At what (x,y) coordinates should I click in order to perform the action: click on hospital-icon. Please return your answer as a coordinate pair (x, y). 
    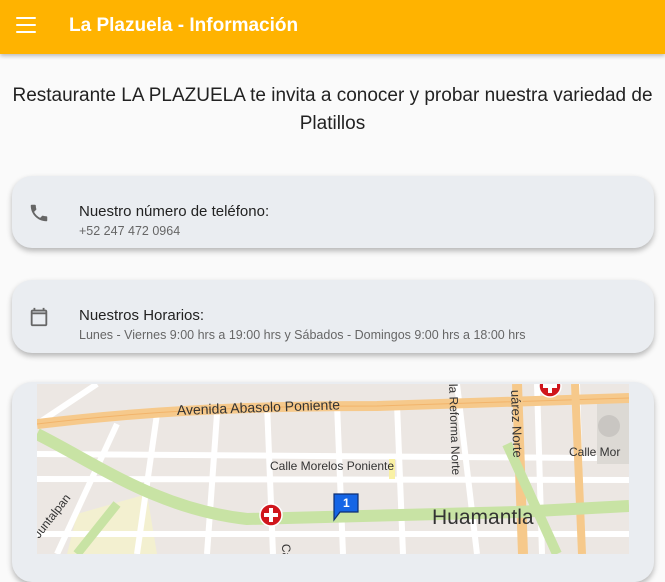
    Looking at the image, I should click on (271, 515).